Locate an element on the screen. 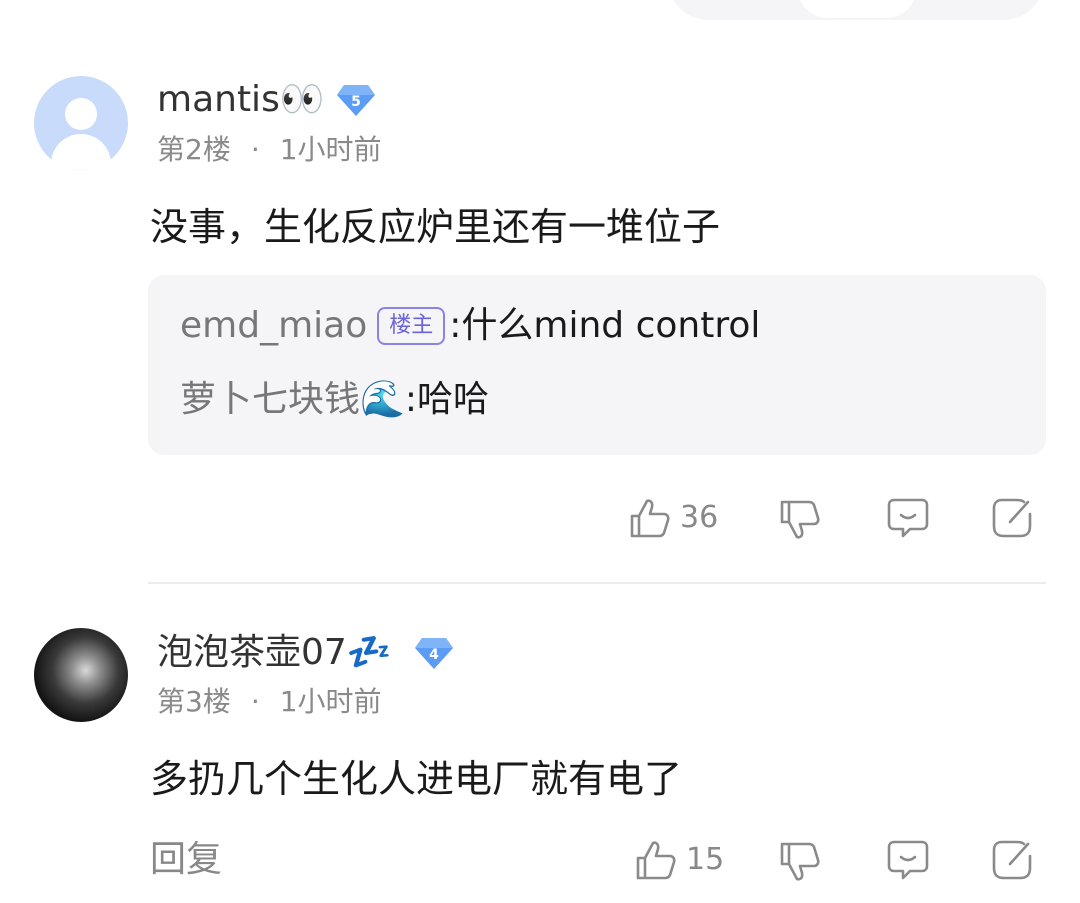 Image resolution: width=1080 pixels, height=903 pixels. level-diamond-icon: 5 is located at coordinates (356, 100).